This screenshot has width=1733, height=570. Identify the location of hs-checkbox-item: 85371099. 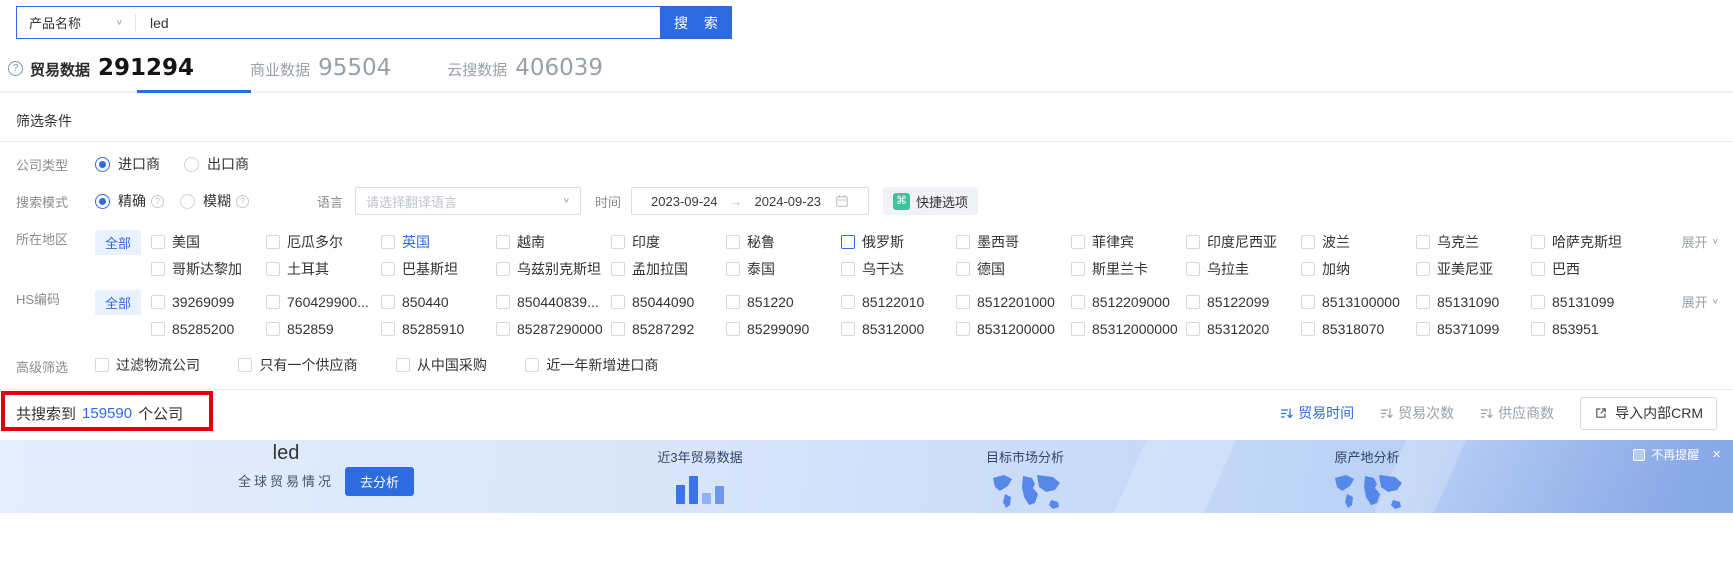
(1473, 329).